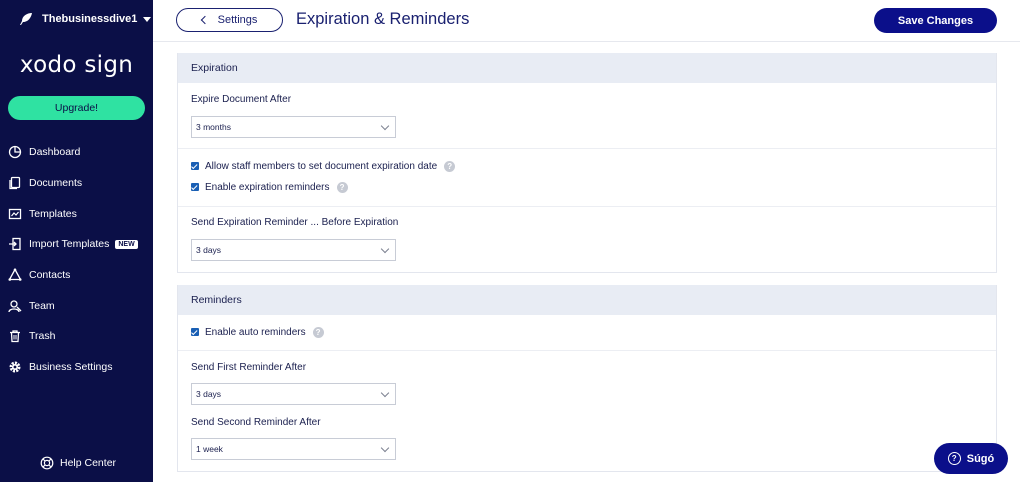  What do you see at coordinates (980, 458) in the screenshot?
I see `help-button-label: Súgó` at bounding box center [980, 458].